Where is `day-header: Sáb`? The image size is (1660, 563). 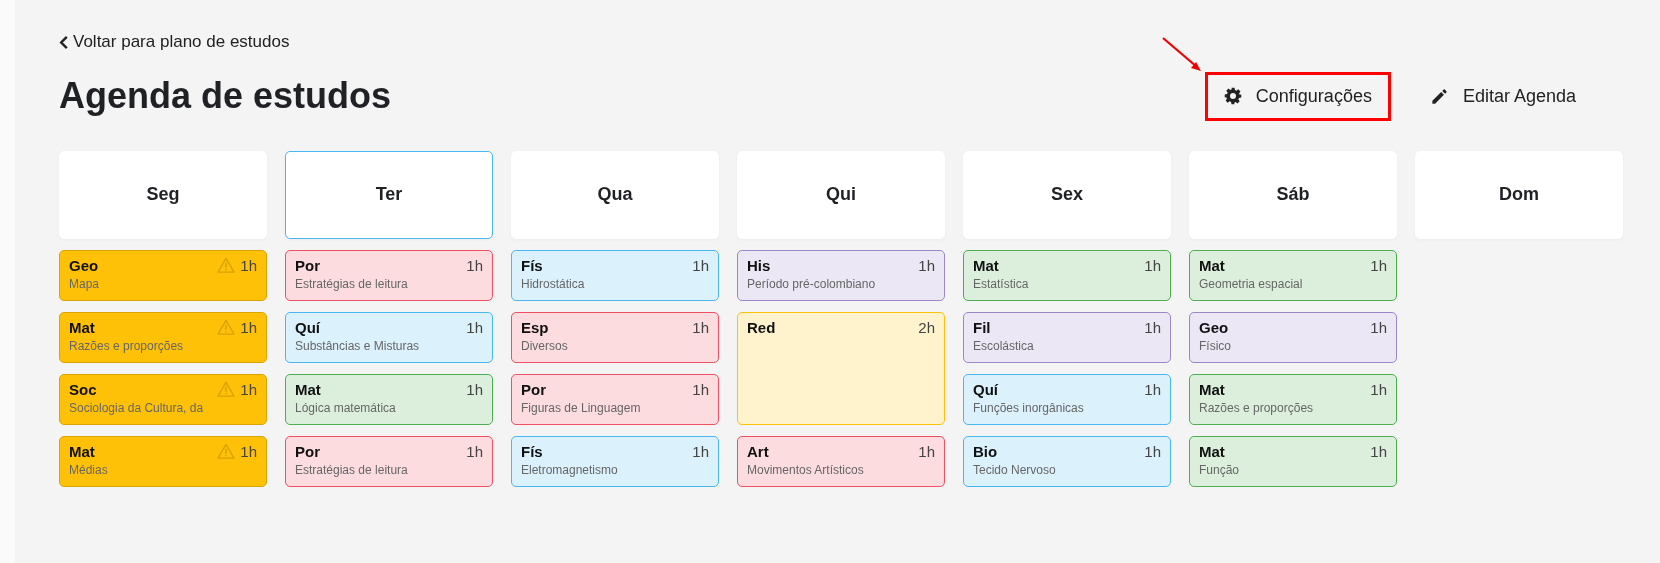
day-header: Sáb is located at coordinates (1293, 194).